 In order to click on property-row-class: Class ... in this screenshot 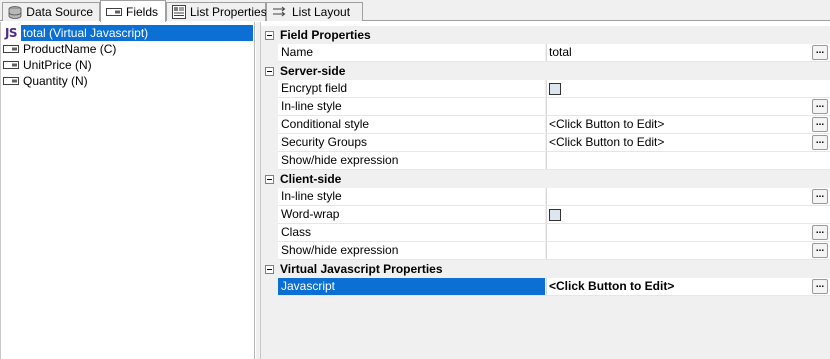, I will do `click(545, 233)`.